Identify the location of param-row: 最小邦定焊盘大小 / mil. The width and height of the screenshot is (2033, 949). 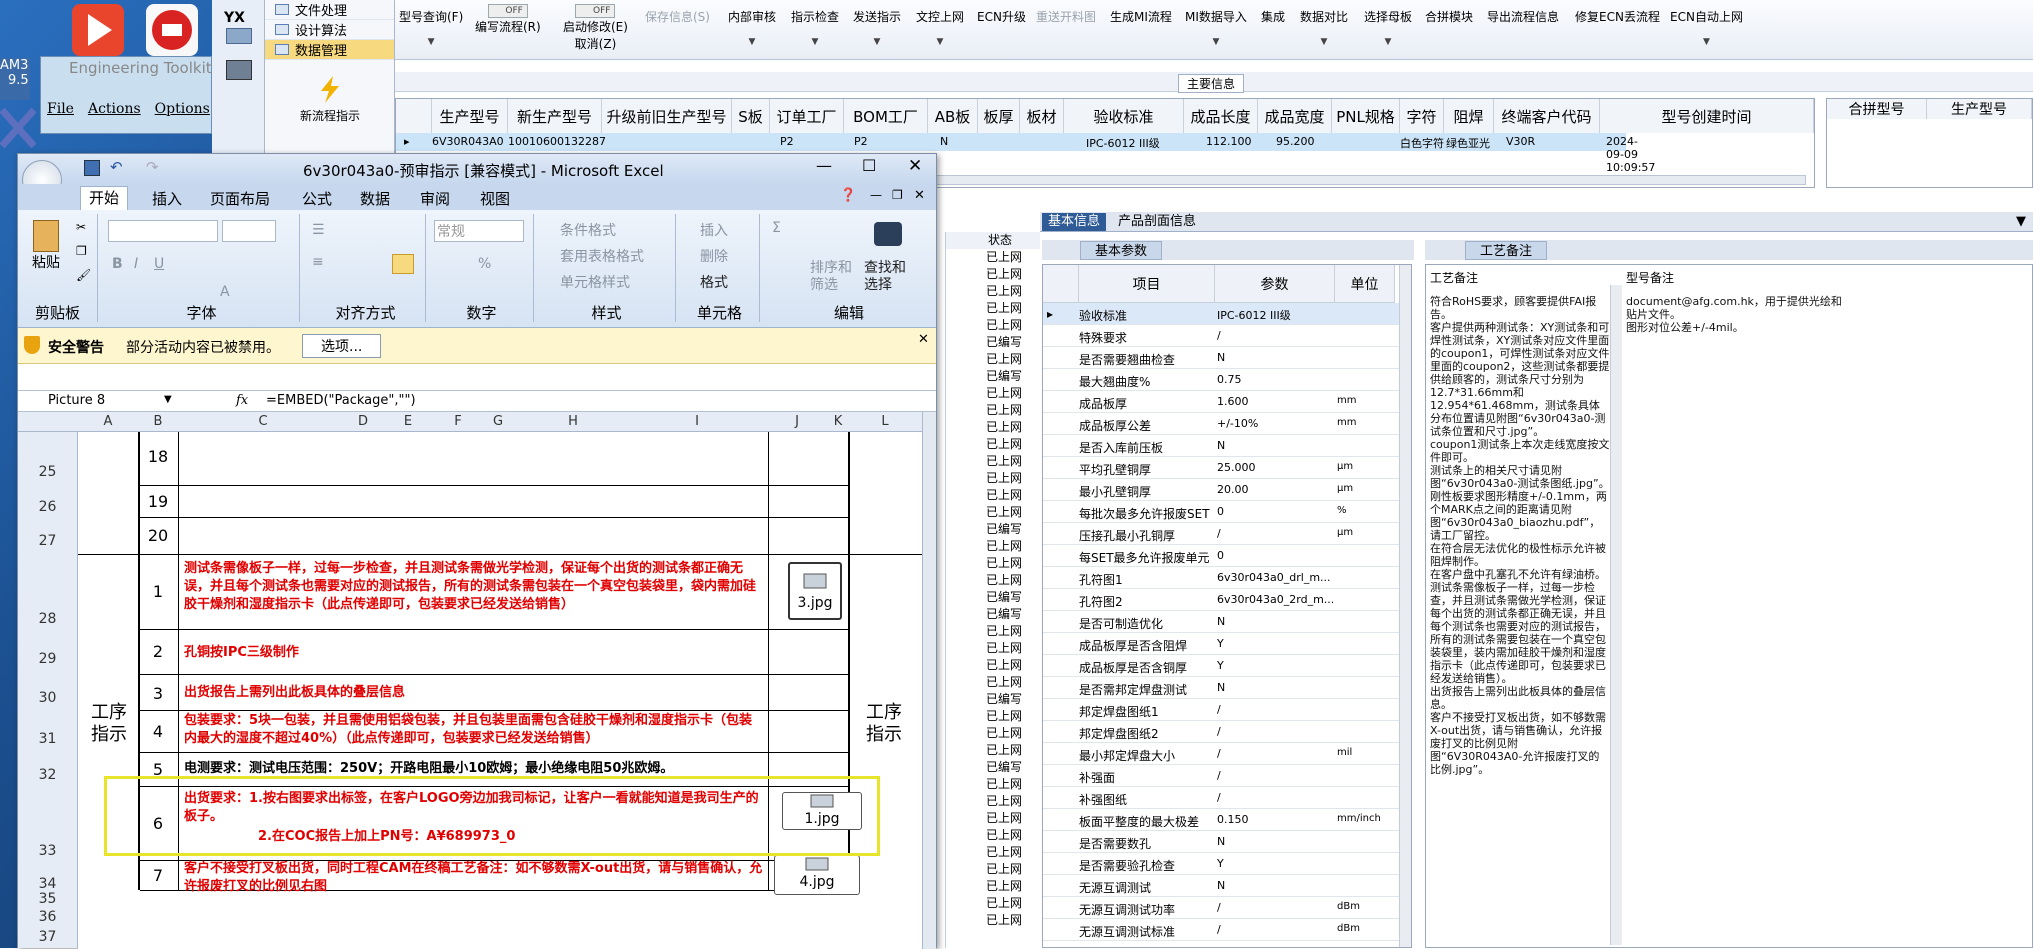
(1227, 754).